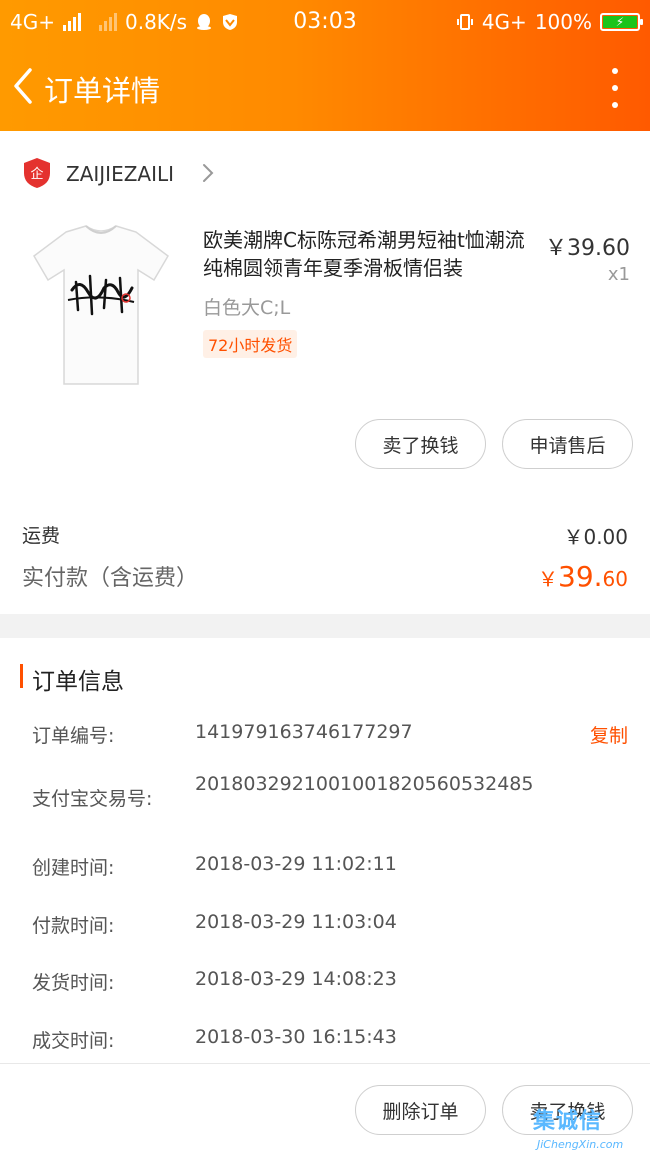 This screenshot has height=1155, width=650. I want to click on nav-bar: 订单详情, so click(325, 87).